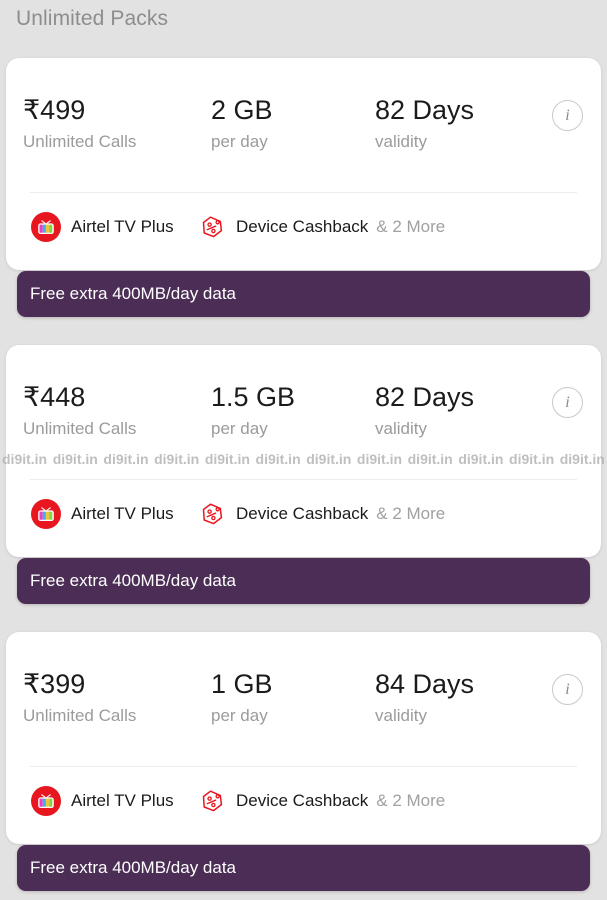 This screenshot has width=607, height=900. What do you see at coordinates (425, 684) in the screenshot?
I see `pack-validity: 84 Days` at bounding box center [425, 684].